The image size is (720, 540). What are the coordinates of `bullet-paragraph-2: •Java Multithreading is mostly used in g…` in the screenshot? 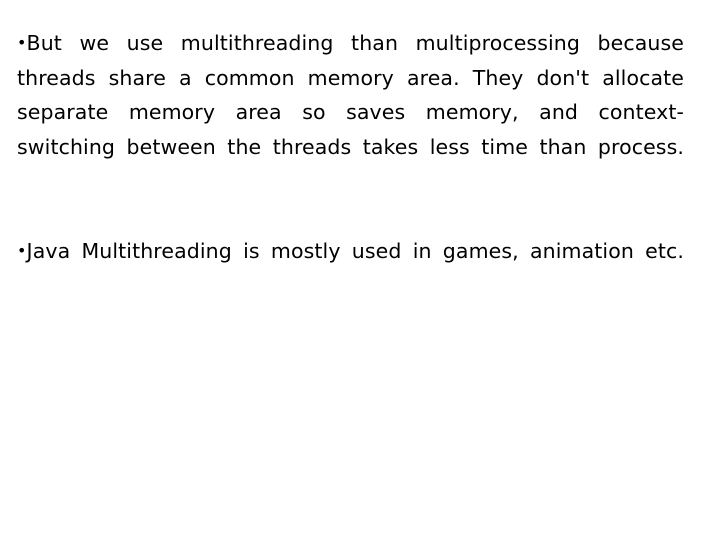 It's located at (350, 268).